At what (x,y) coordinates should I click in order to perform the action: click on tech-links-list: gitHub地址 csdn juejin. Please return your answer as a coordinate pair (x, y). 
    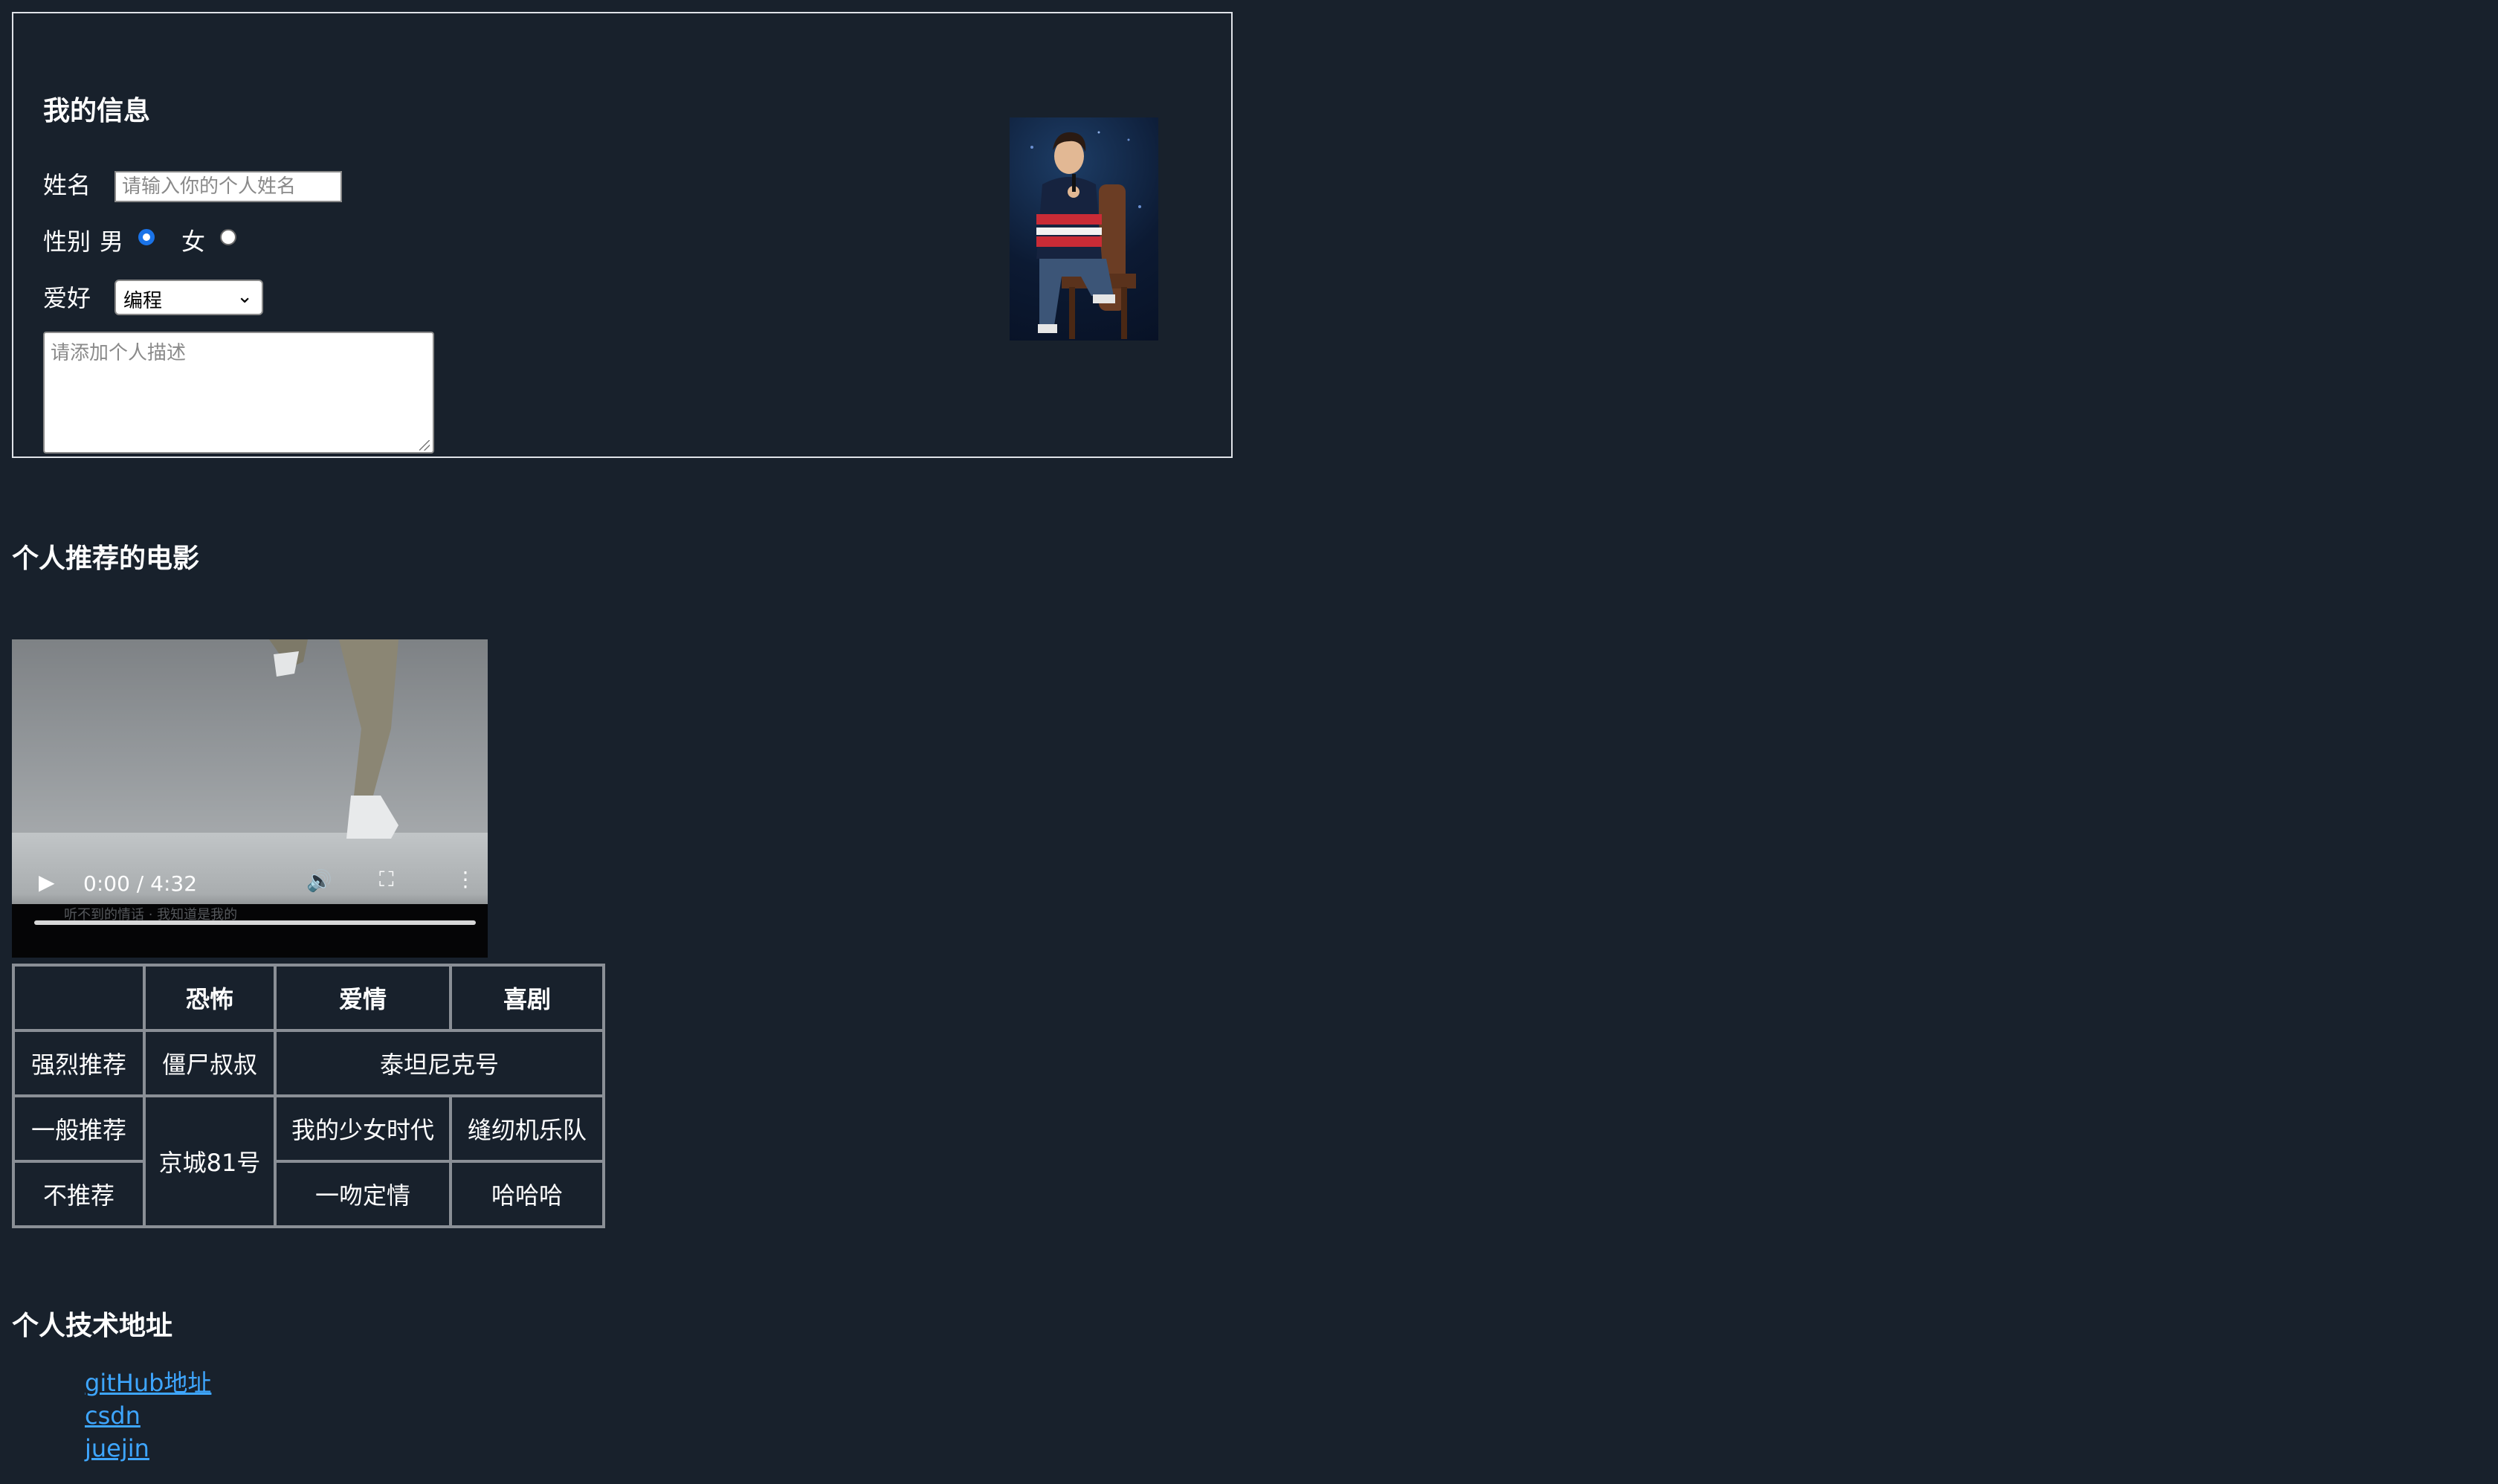
    Looking at the image, I should click on (148, 1416).